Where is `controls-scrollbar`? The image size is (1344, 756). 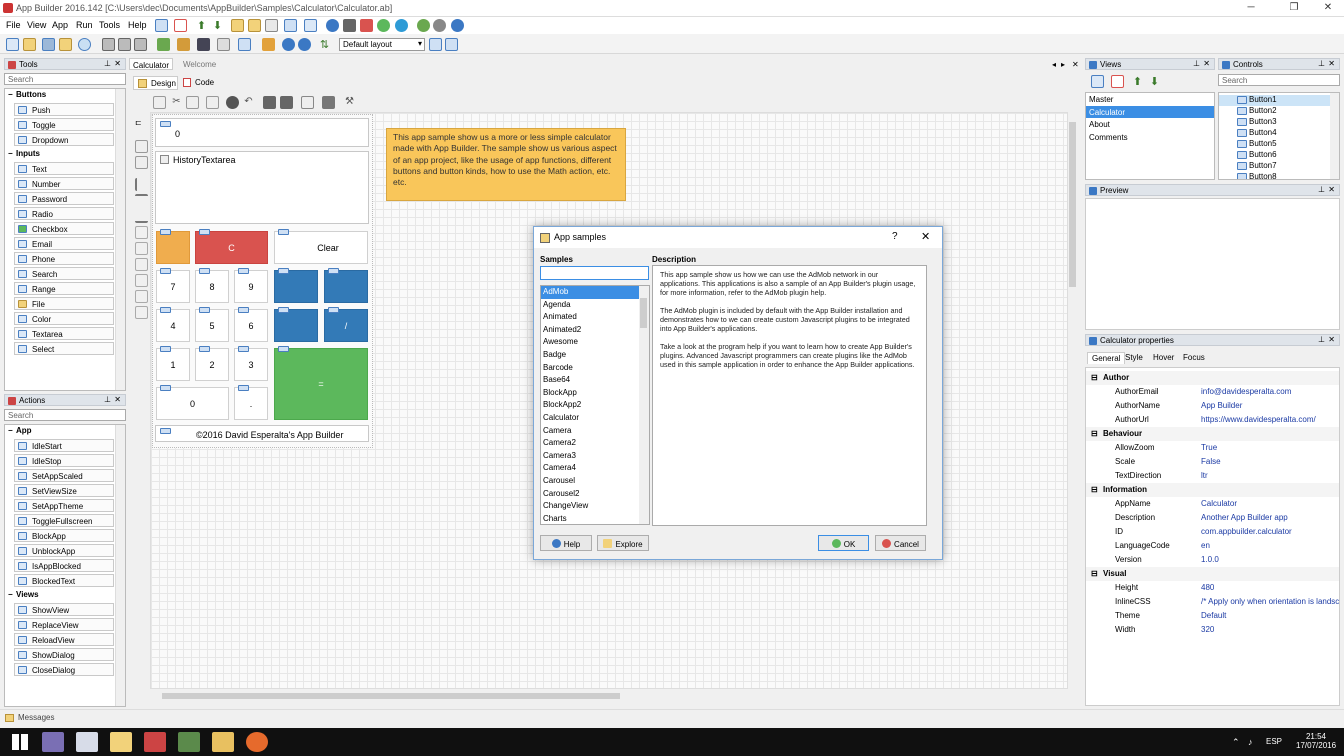 controls-scrollbar is located at coordinates (1334, 136).